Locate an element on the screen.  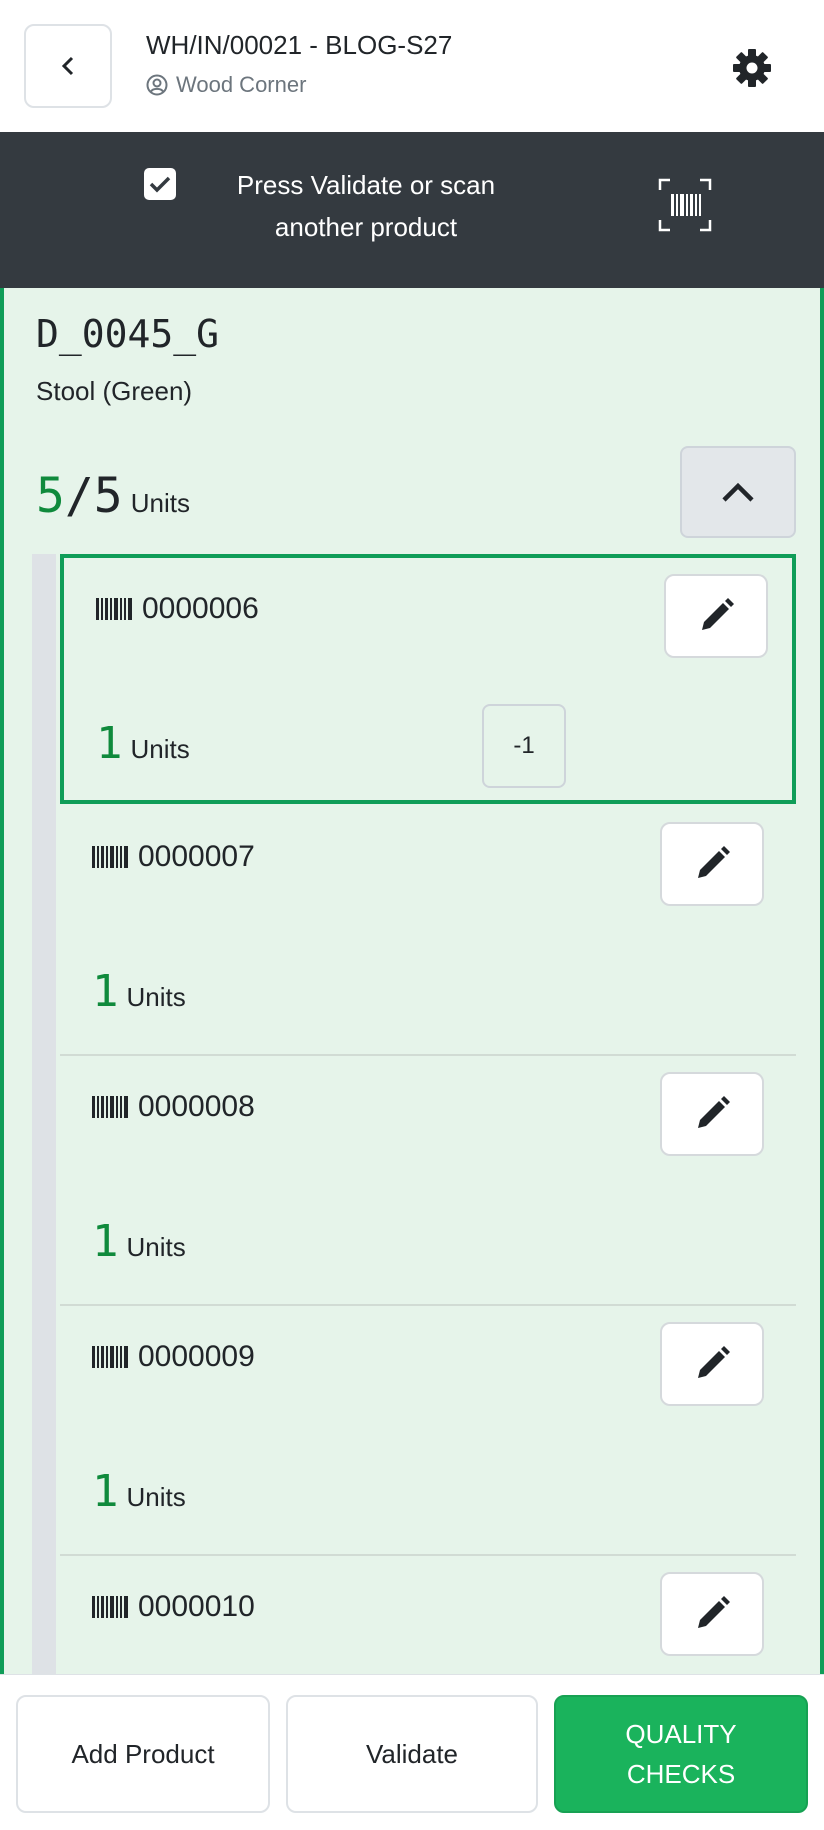
lot-label: 0000006 is located at coordinates (177, 609).